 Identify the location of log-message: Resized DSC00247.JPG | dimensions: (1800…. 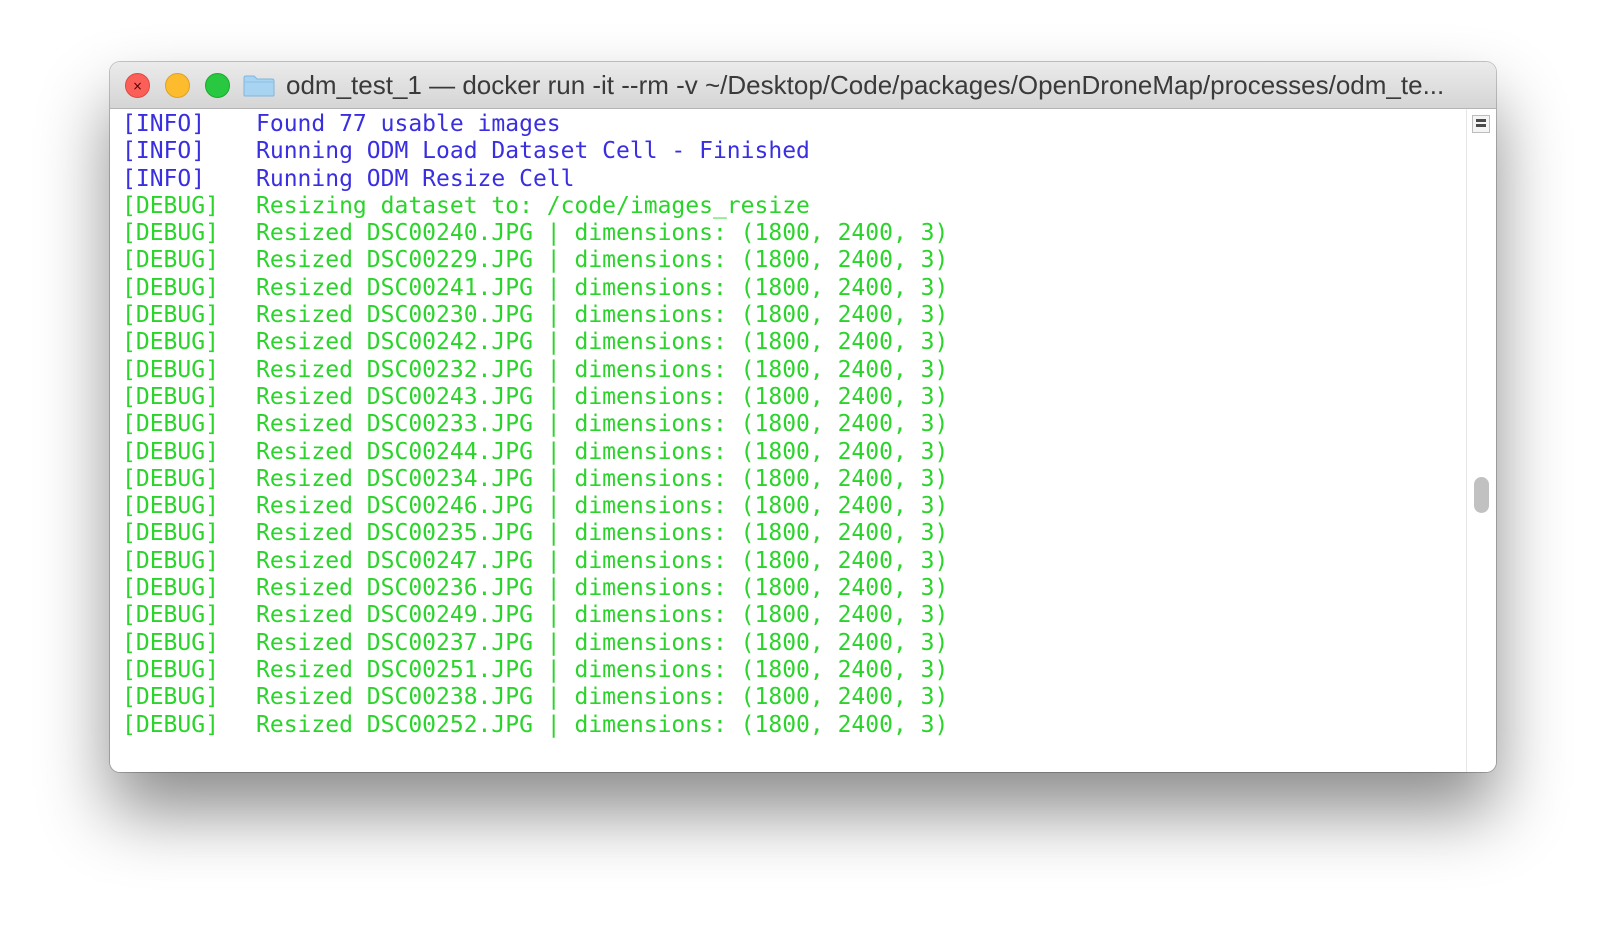
(602, 560).